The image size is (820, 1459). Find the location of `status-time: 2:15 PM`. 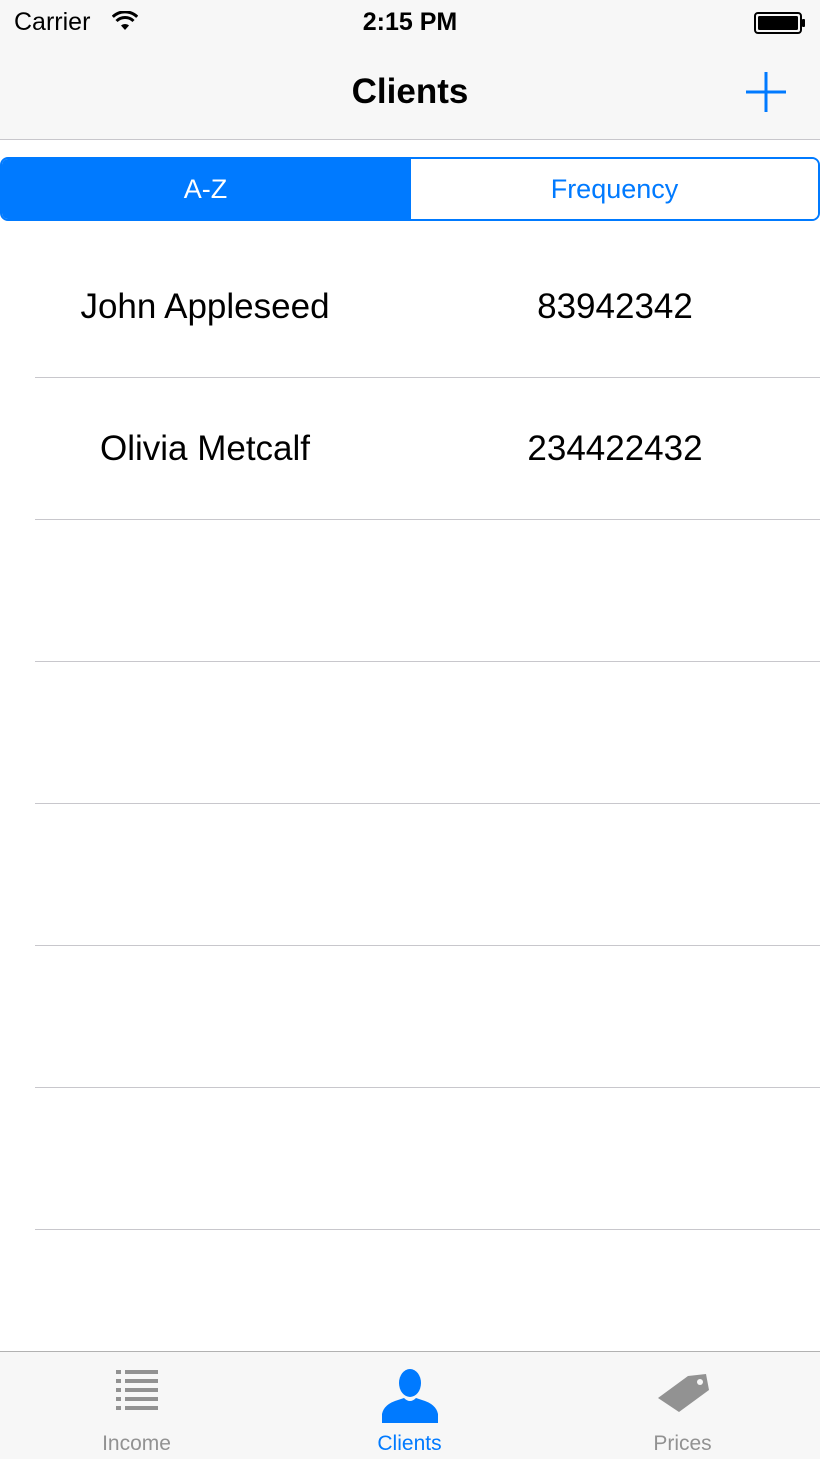

status-time: 2:15 PM is located at coordinates (410, 22).